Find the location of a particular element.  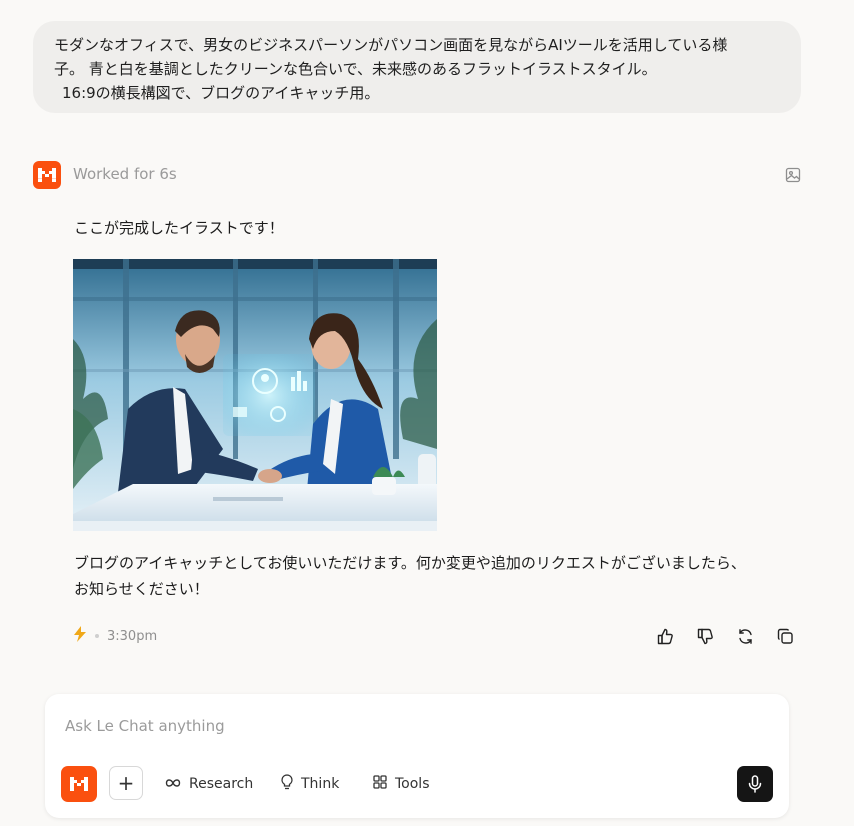

assistant-outro-line-2: お知らせください！ is located at coordinates (141, 589).